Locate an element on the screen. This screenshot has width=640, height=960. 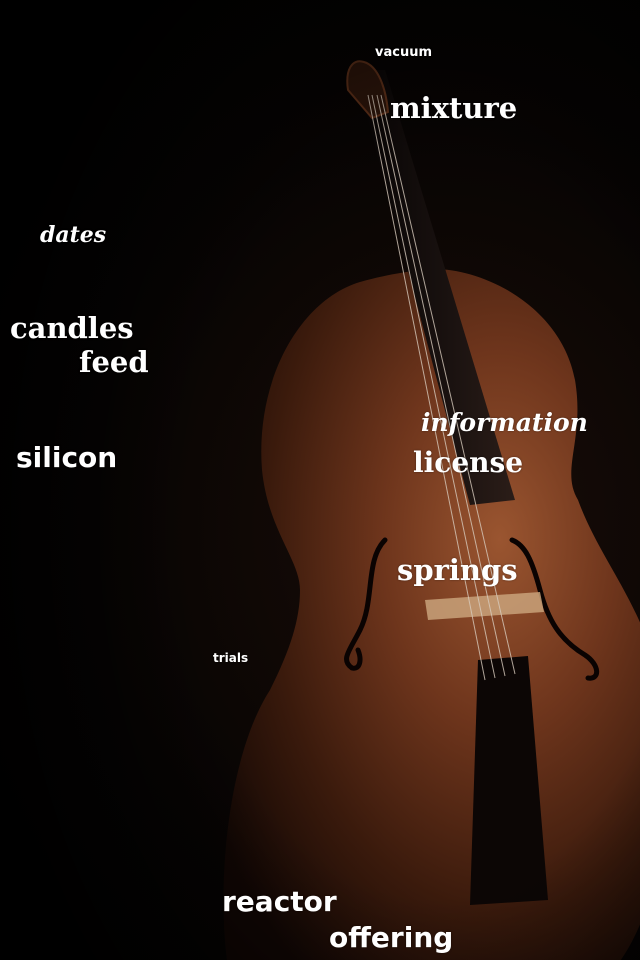
word-offering: offering is located at coordinates (391, 937).